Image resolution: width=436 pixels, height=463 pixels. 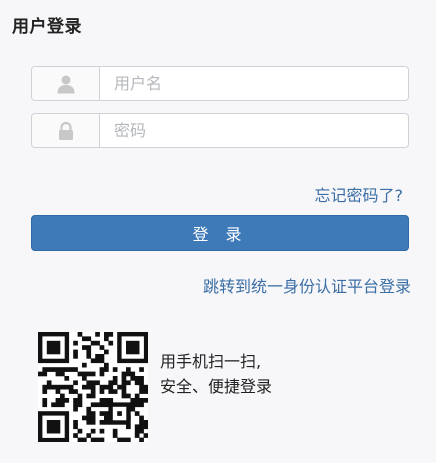 I want to click on password-field, so click(x=220, y=130).